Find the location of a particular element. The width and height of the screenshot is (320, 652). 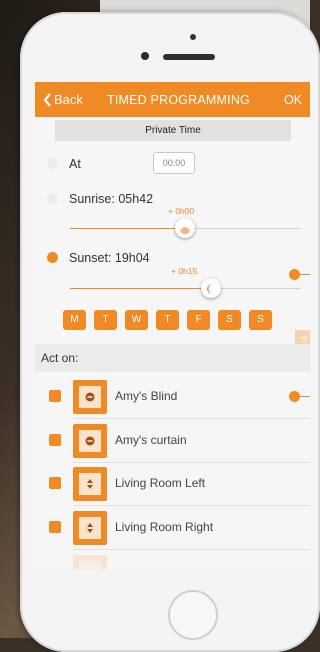

nav-bar: Back TIMED PROGRAMMING OK is located at coordinates (172, 99).